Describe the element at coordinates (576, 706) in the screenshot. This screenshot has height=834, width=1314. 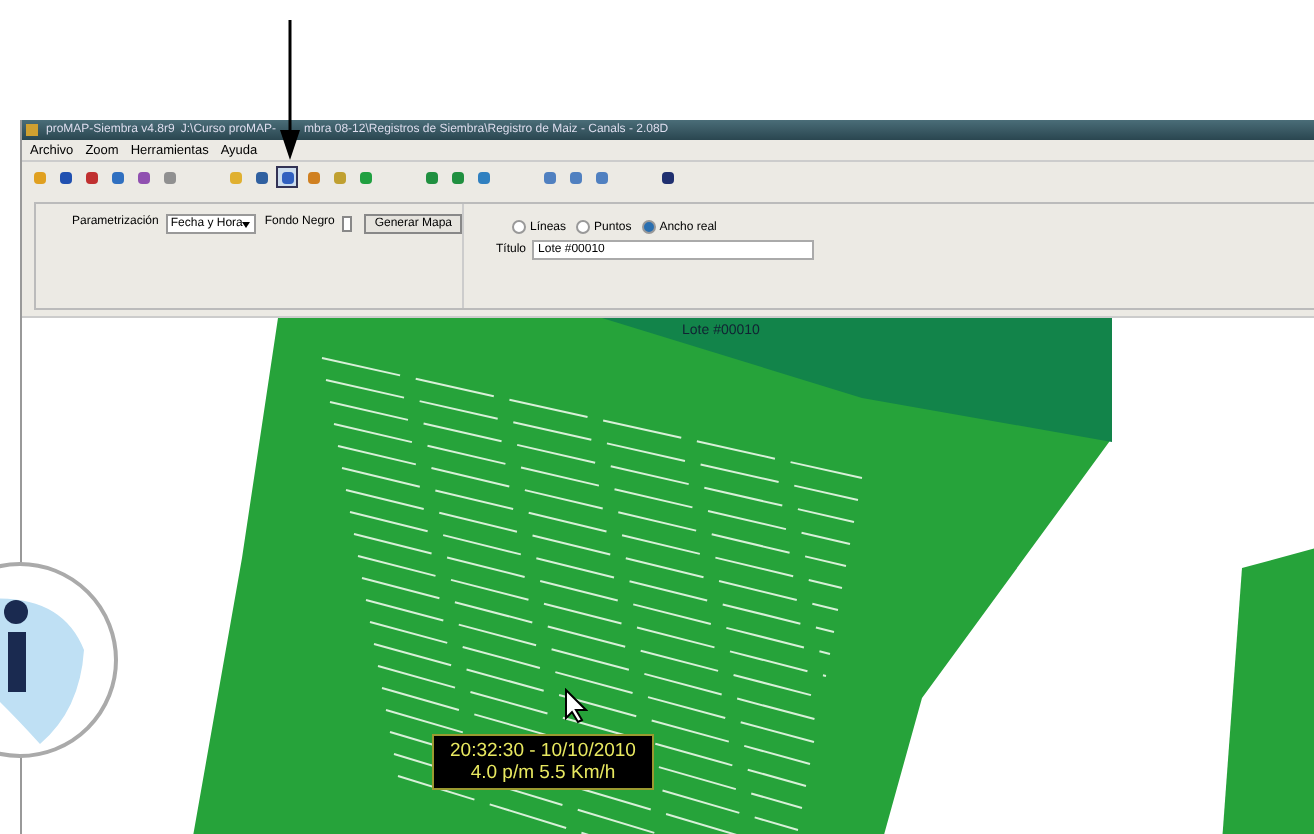
I see `cursor-icon` at that location.